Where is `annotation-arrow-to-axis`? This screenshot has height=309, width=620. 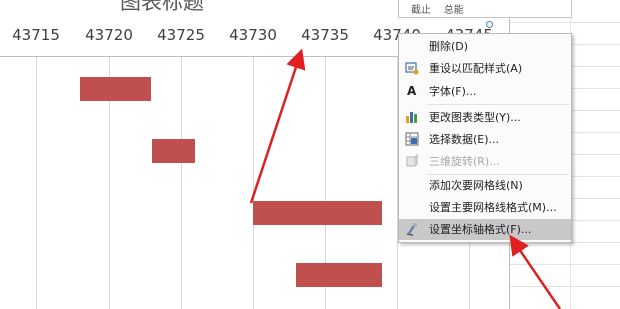 annotation-arrow-to-axis is located at coordinates (277, 126).